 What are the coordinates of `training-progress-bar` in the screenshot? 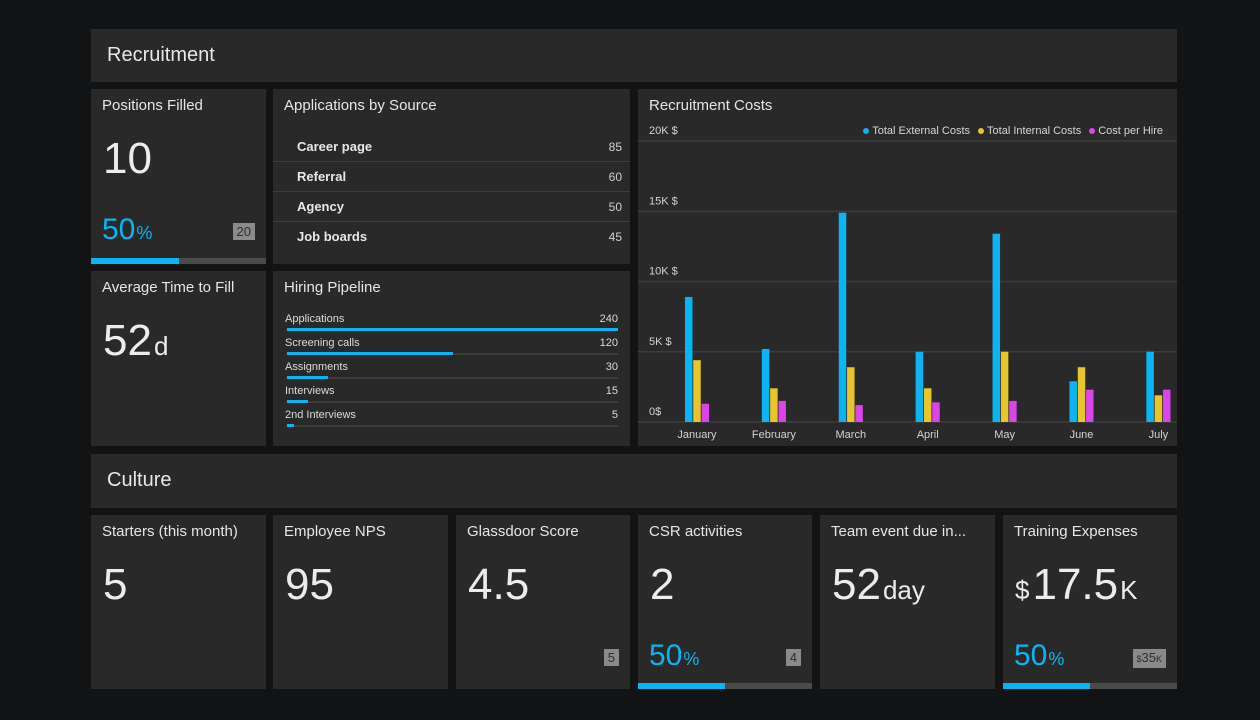 It's located at (1090, 686).